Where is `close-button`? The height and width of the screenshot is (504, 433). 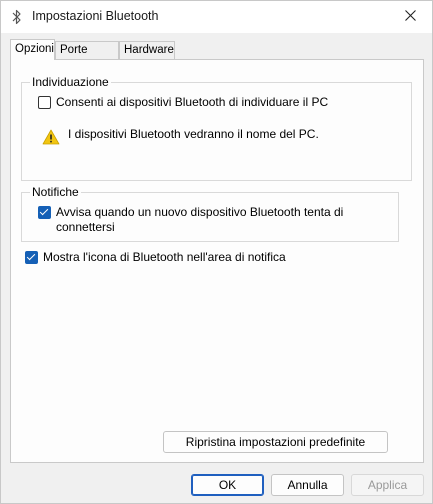
close-button is located at coordinates (410, 17).